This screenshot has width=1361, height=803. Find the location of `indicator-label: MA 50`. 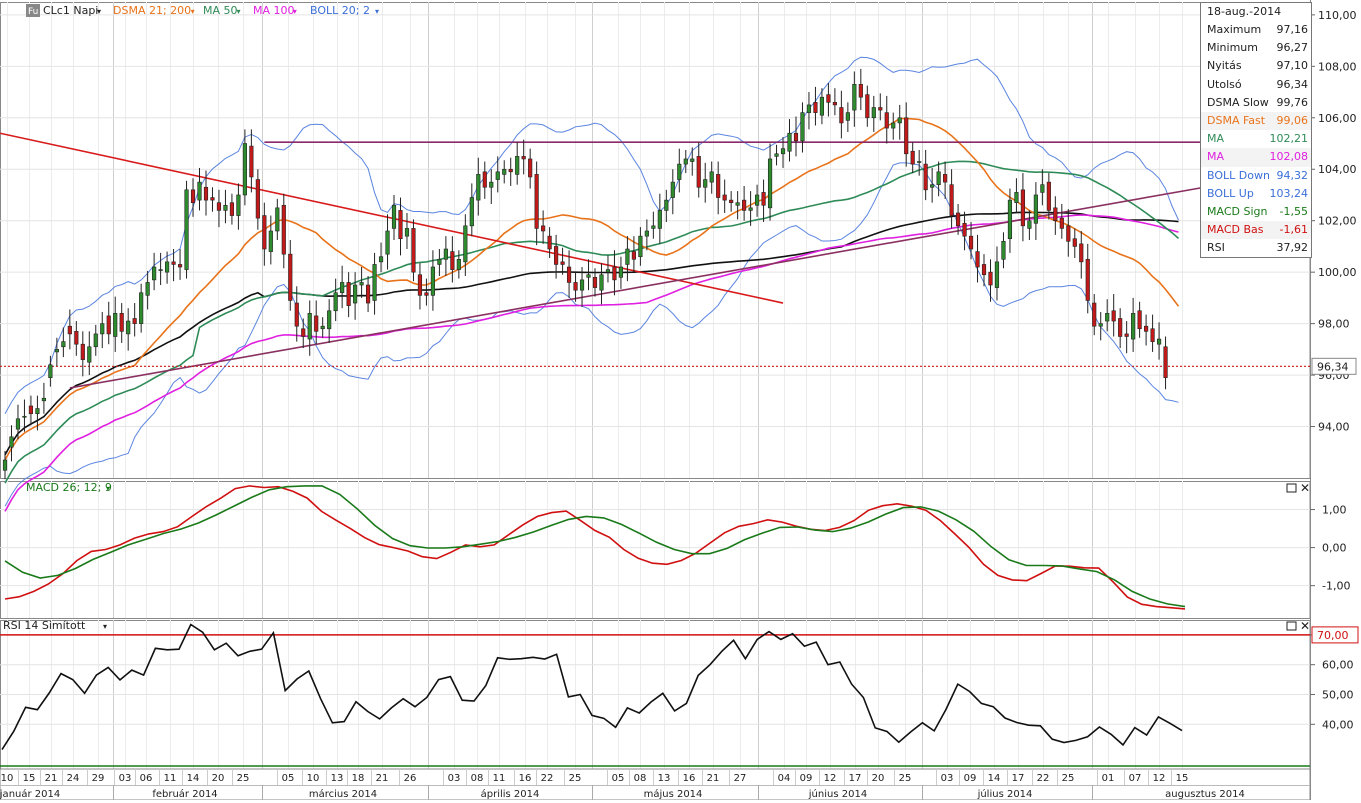

indicator-label: MA 50 is located at coordinates (220, 10).